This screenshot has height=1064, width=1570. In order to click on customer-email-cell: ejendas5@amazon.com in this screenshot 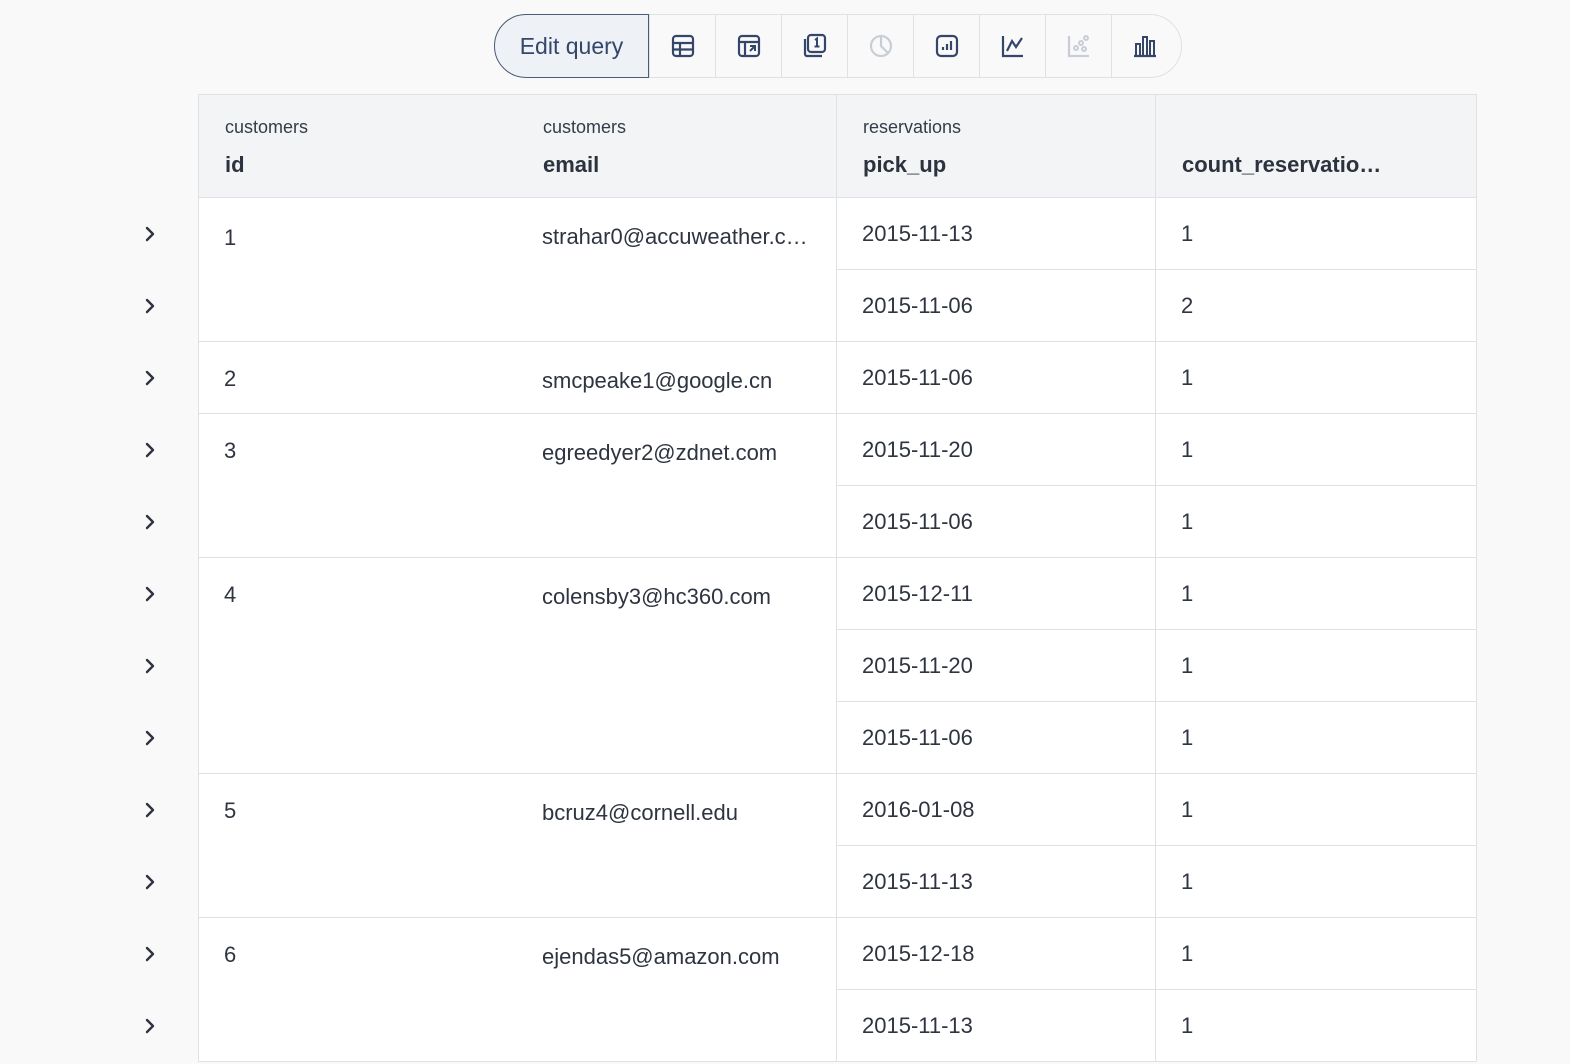, I will do `click(677, 990)`.